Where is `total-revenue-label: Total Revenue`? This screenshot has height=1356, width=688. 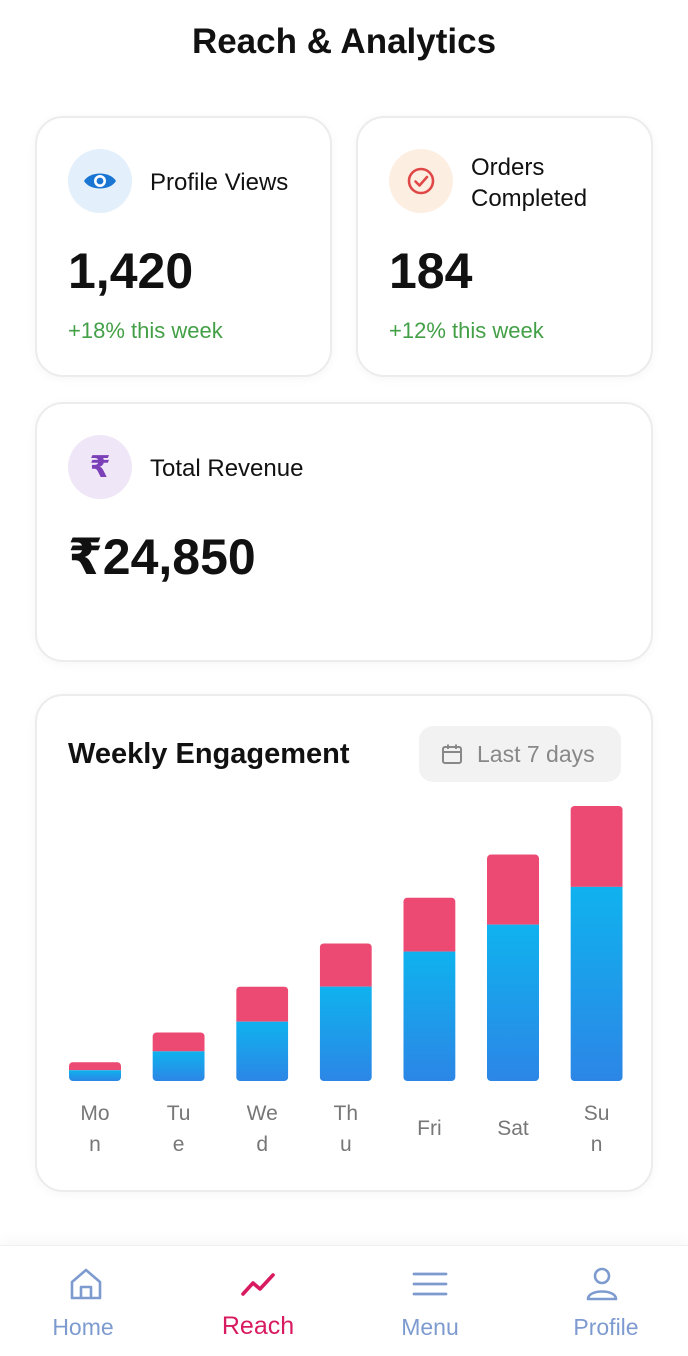 total-revenue-label: Total Revenue is located at coordinates (227, 468).